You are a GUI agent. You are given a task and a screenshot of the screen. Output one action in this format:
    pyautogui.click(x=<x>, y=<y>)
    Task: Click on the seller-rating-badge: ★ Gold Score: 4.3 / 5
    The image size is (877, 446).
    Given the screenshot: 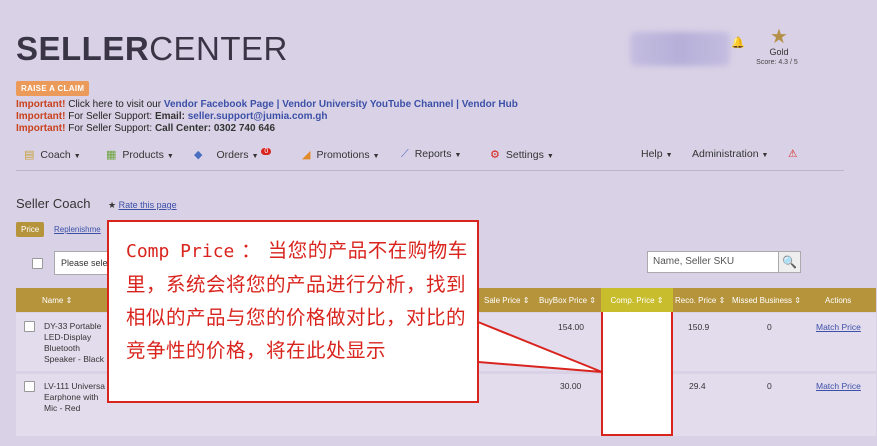 What is the action you would take?
    pyautogui.click(x=779, y=47)
    